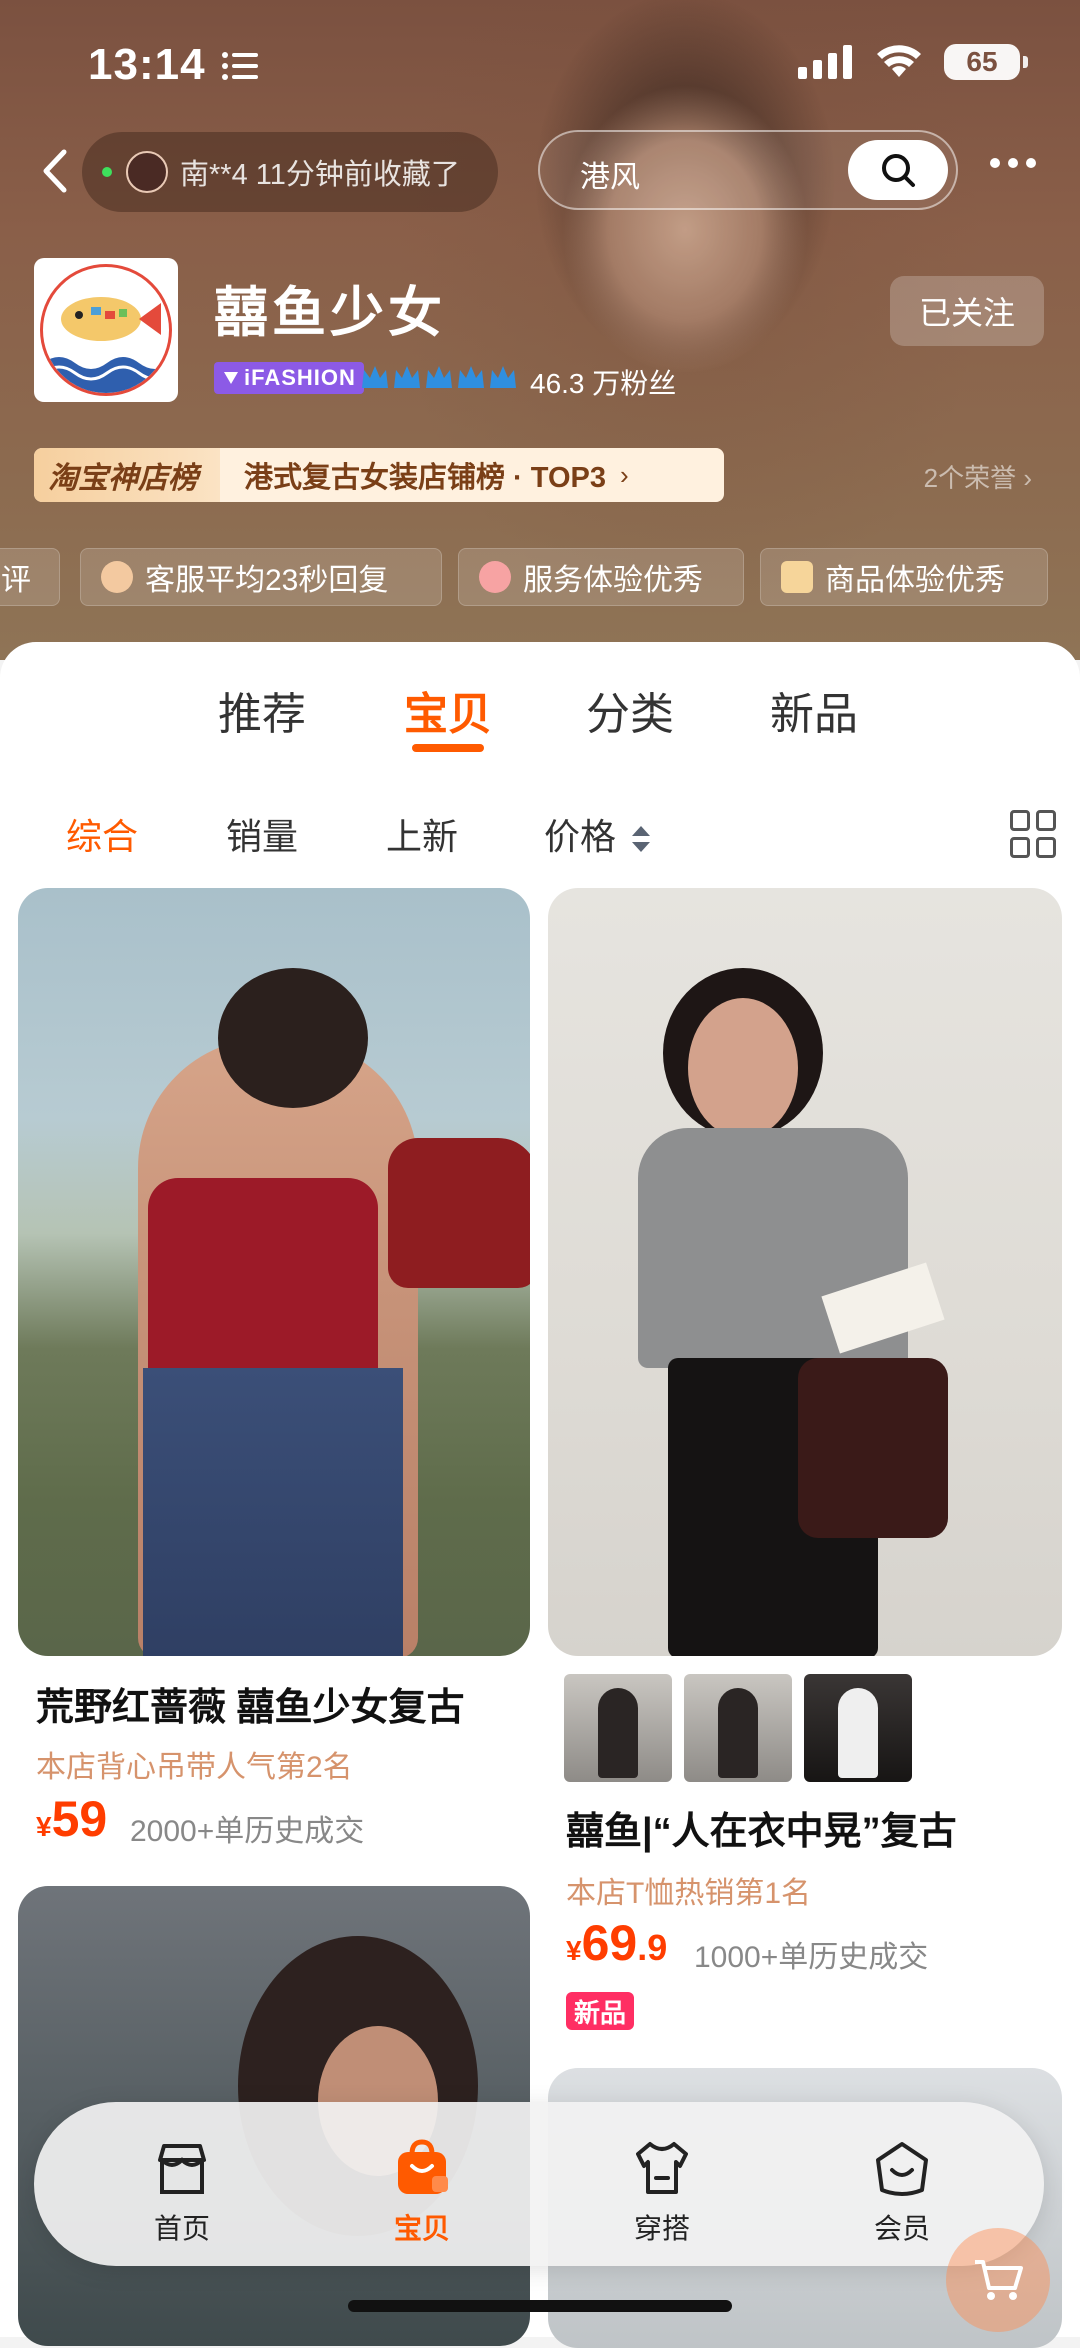 This screenshot has height=2348, width=1080. I want to click on sort-arrows-icon, so click(641, 839).